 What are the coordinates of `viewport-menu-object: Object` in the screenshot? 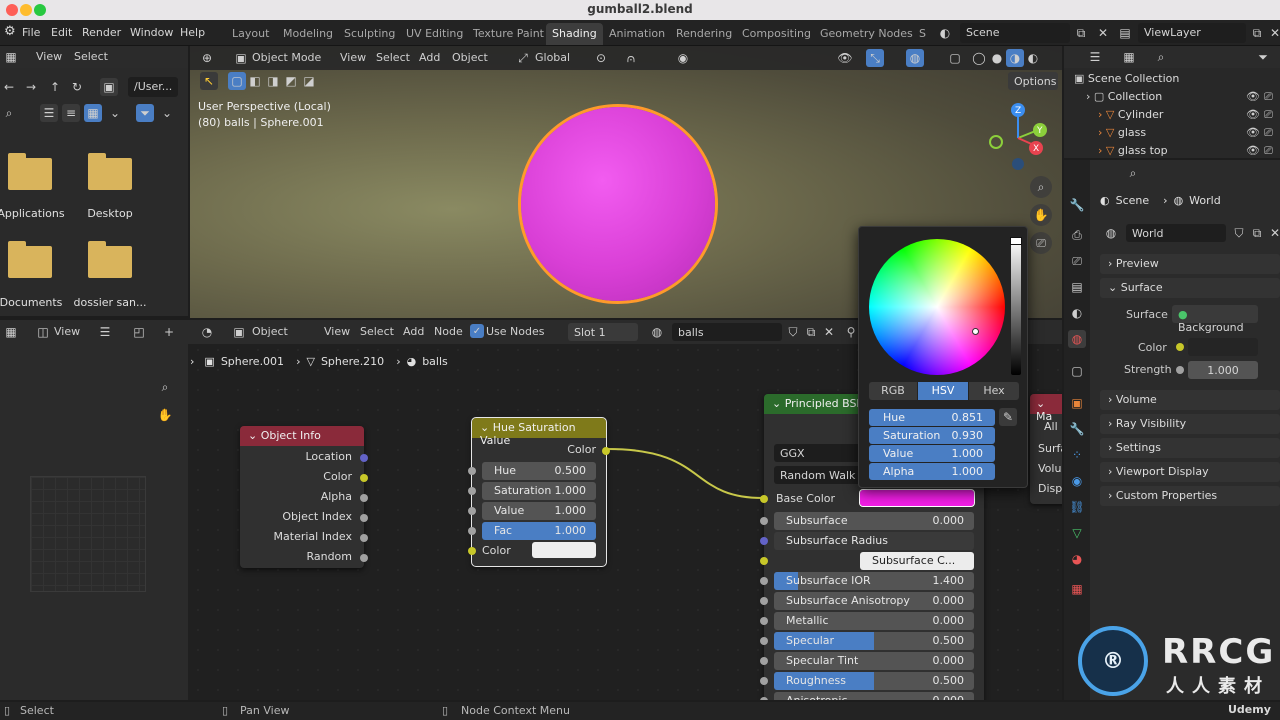 It's located at (470, 57).